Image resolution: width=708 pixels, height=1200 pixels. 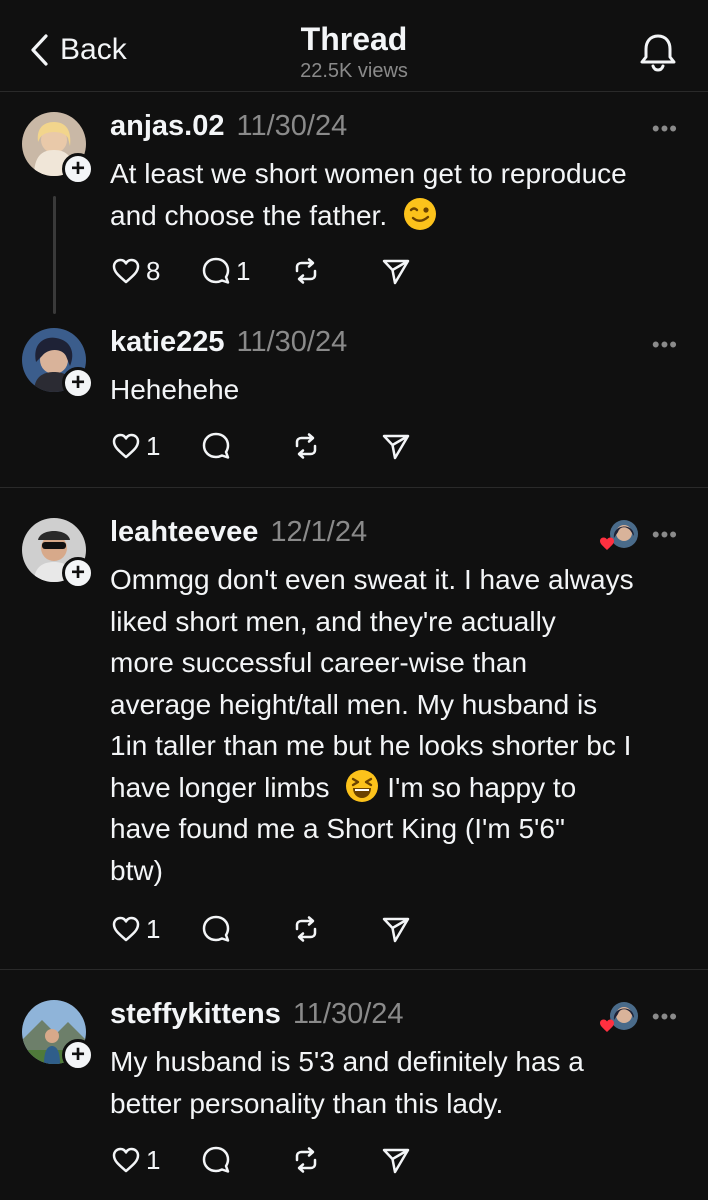 What do you see at coordinates (354, 71) in the screenshot?
I see `view-count: 22.5K views` at bounding box center [354, 71].